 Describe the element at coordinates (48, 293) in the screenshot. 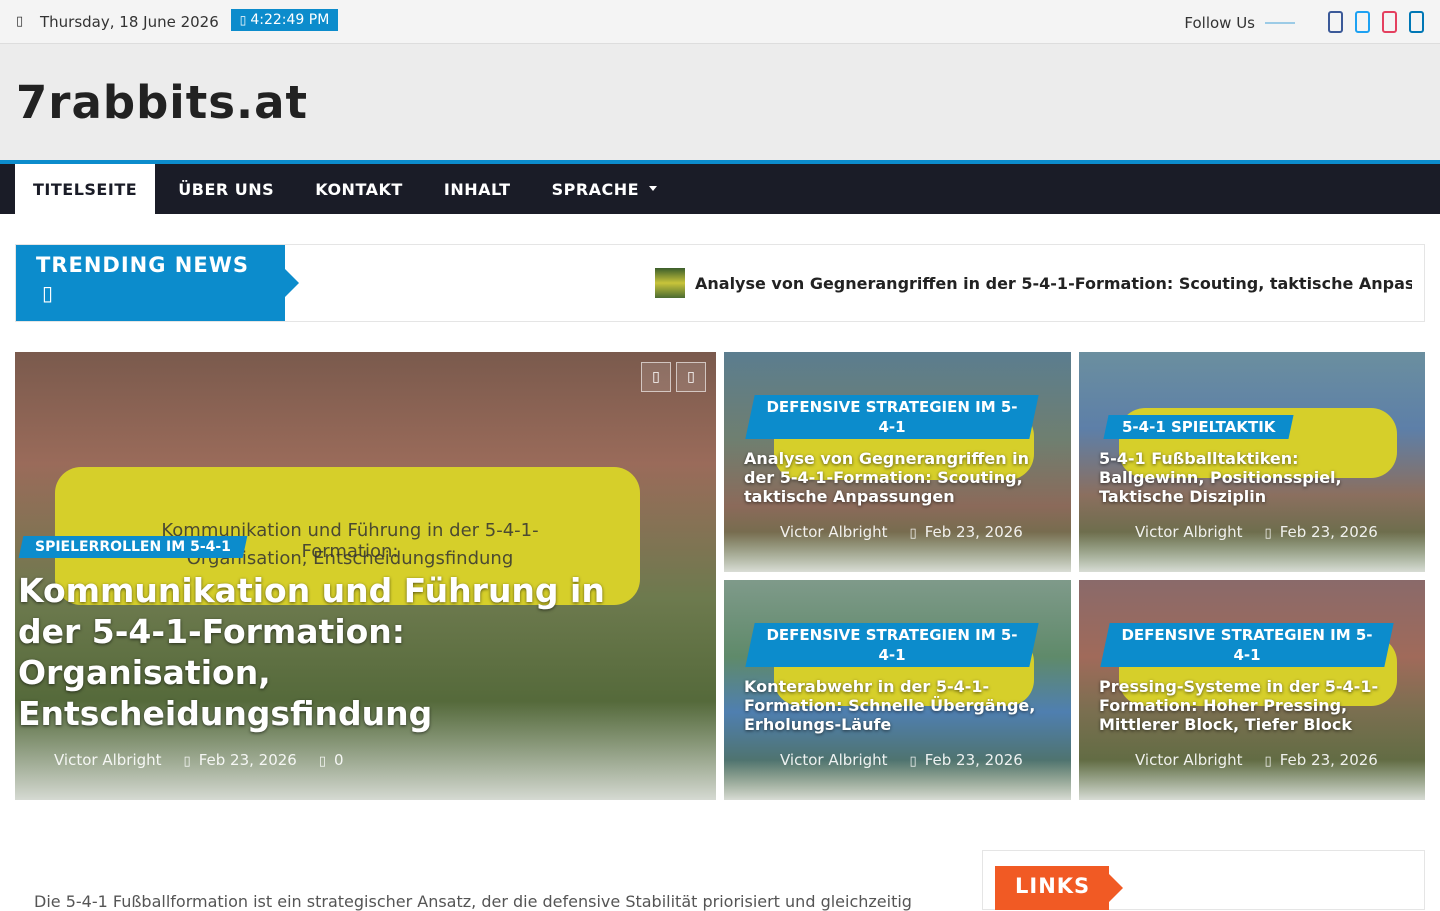

I see `bolt-icon: ▯` at that location.